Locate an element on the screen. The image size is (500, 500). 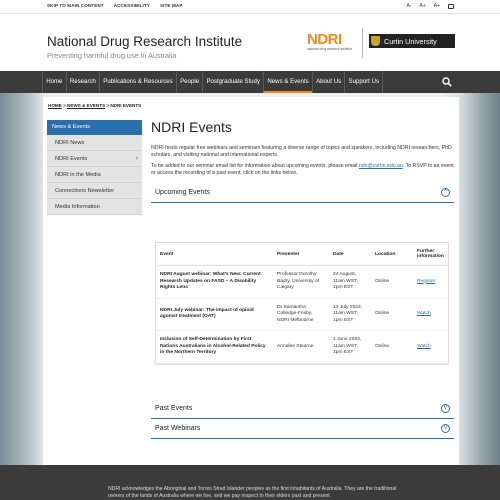
ndri-logo-mark: NDRI is located at coordinates (324, 39).